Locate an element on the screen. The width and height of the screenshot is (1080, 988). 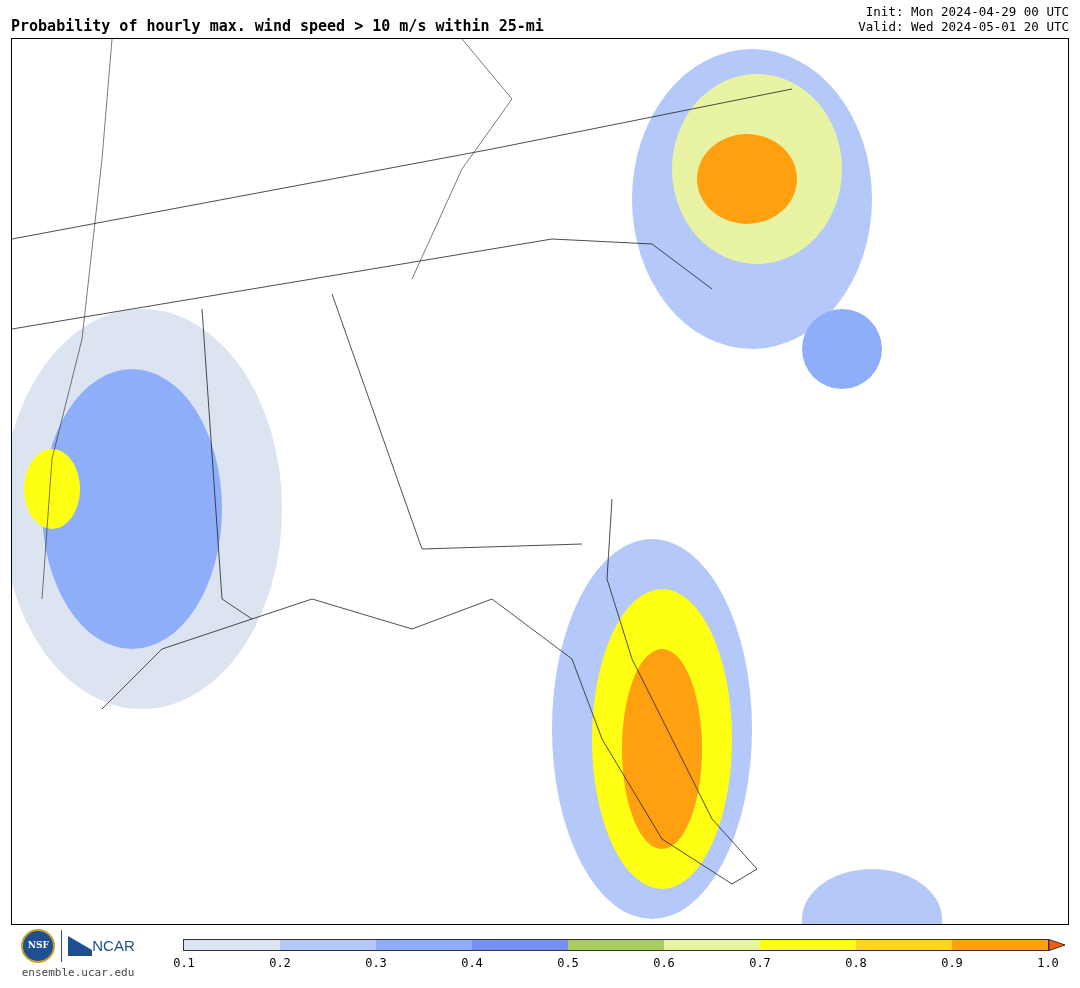
tick-label: 0.9 is located at coordinates (952, 963).